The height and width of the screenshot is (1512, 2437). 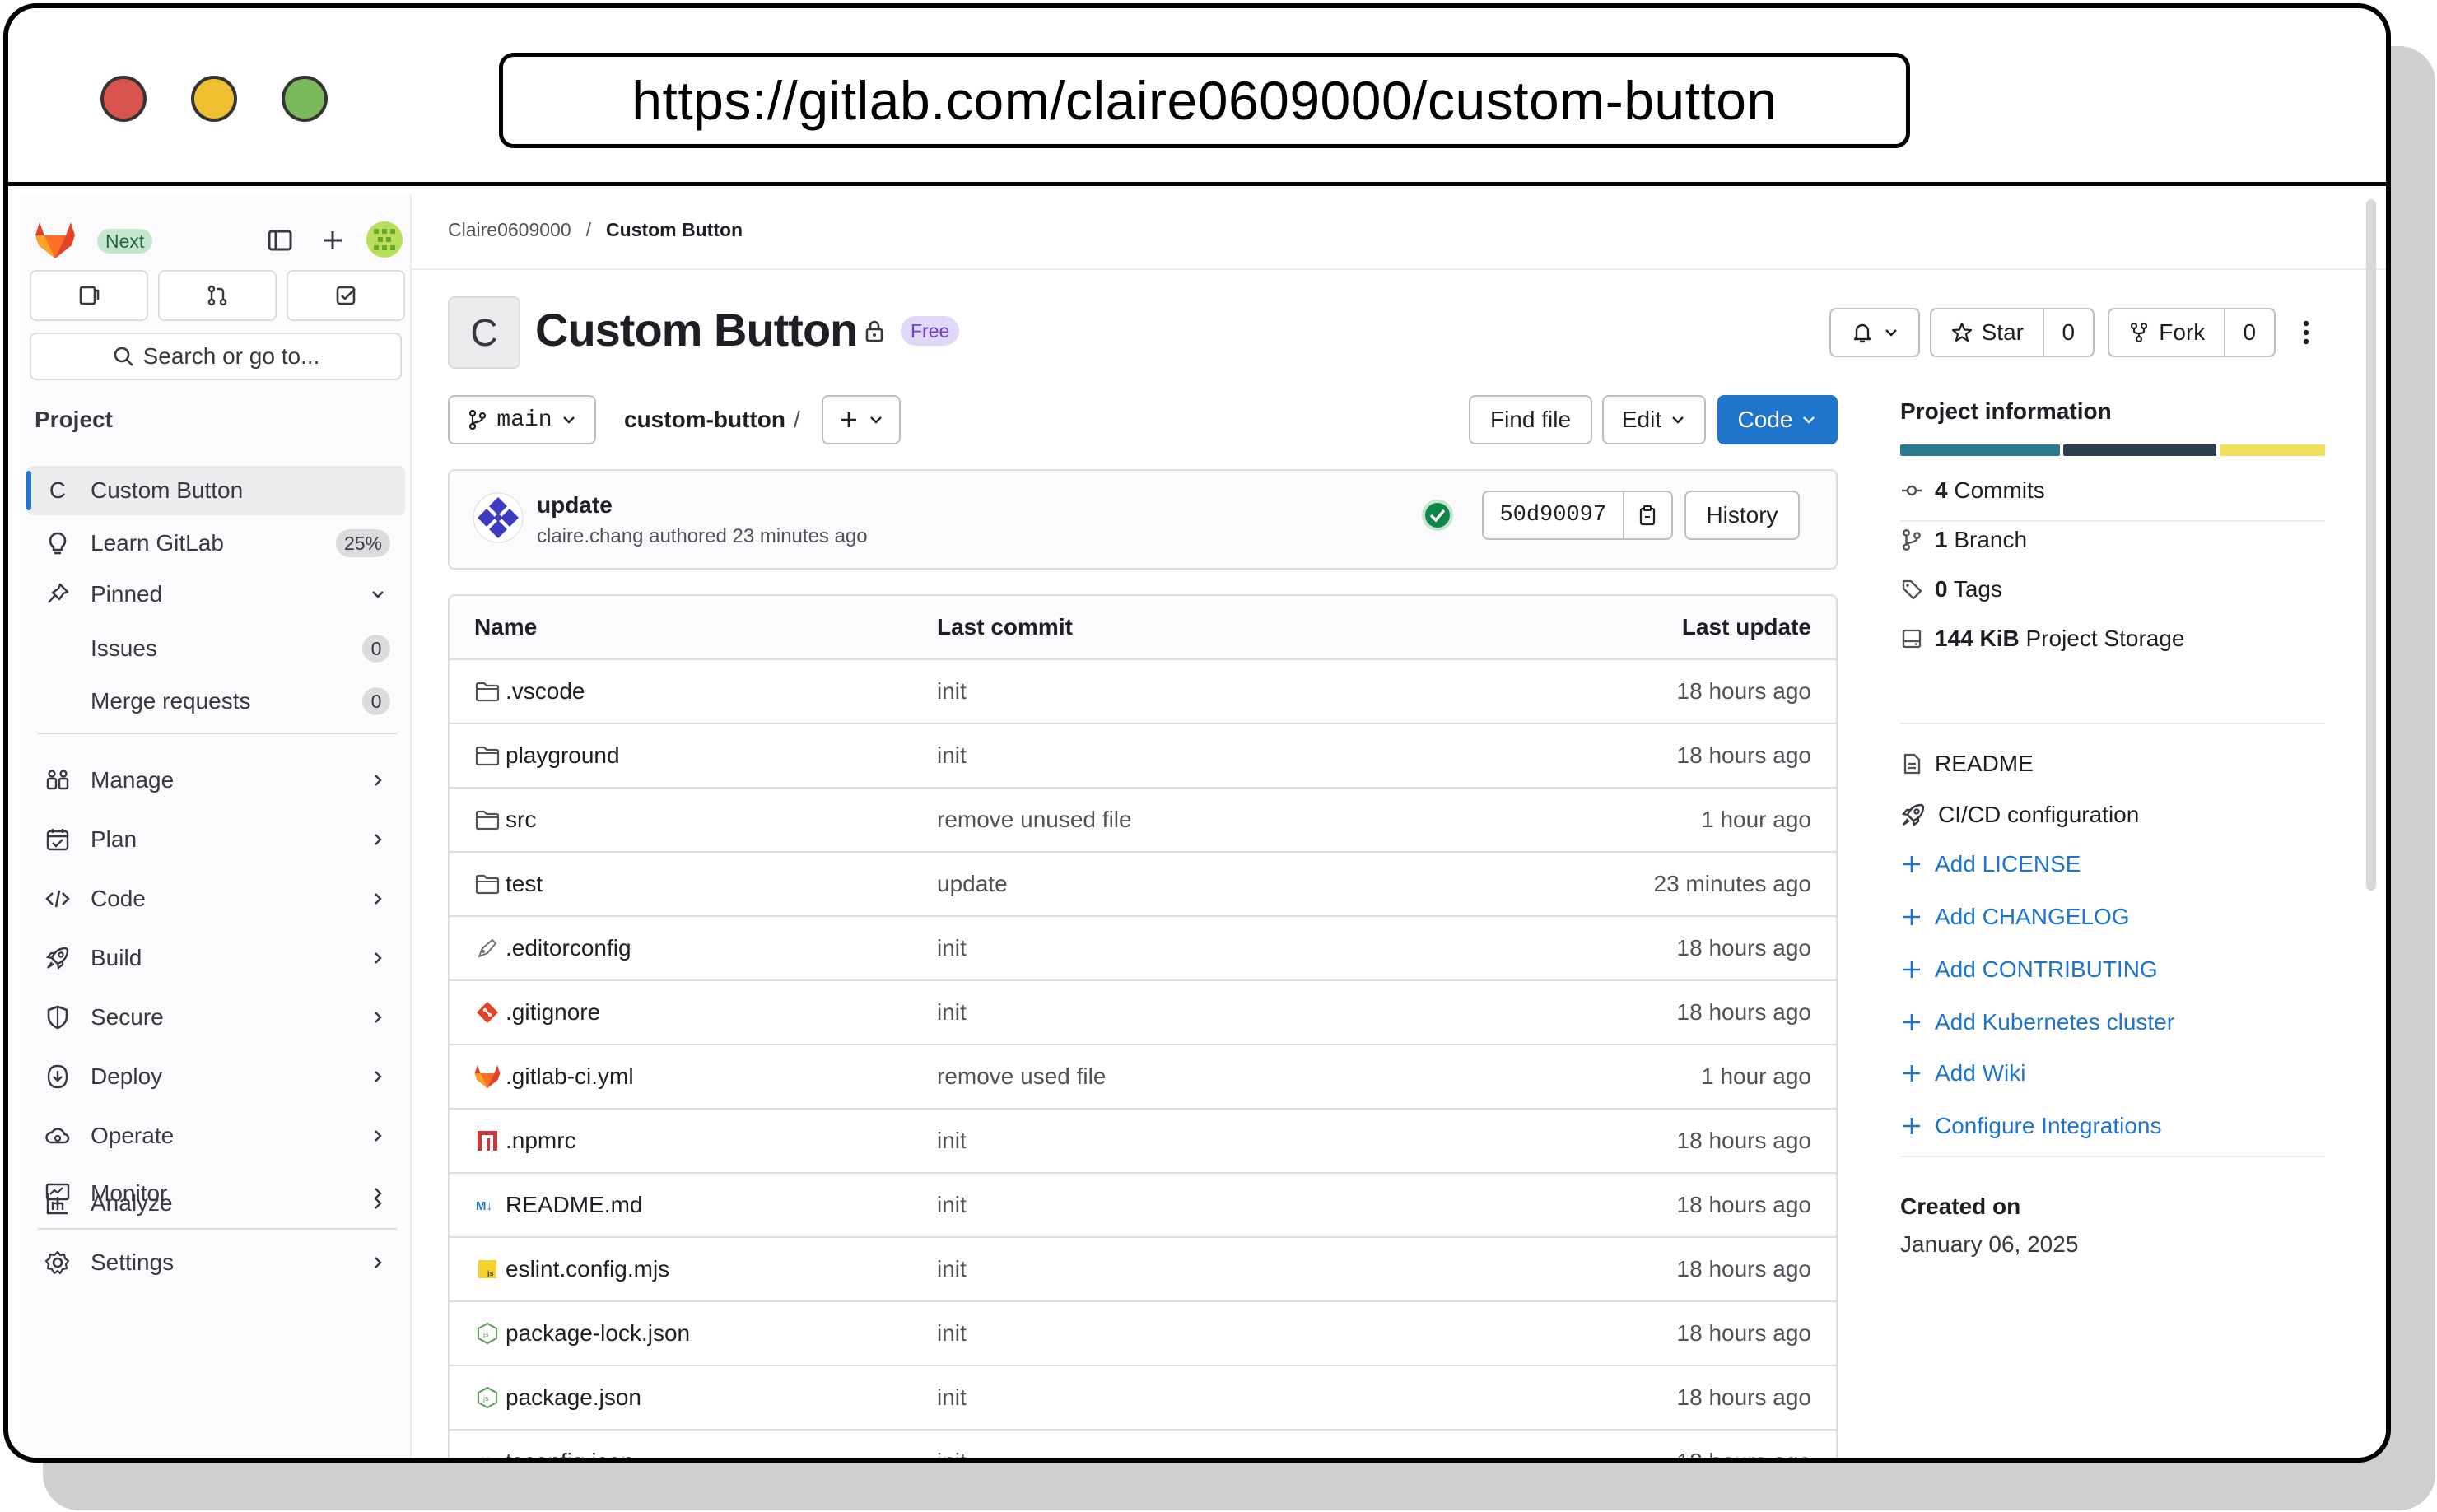 I want to click on find-file-button: Find file, so click(x=1531, y=419).